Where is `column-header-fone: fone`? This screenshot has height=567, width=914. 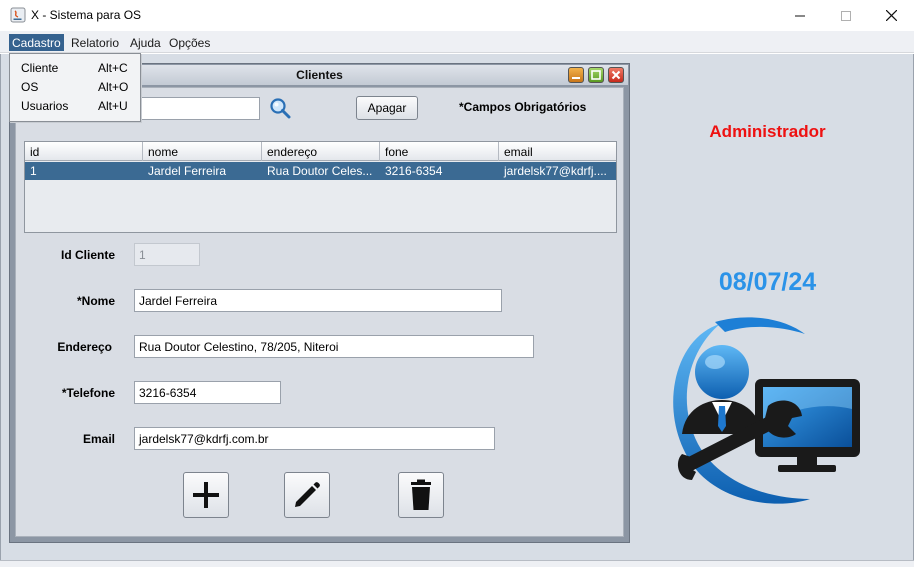 column-header-fone: fone is located at coordinates (439, 151).